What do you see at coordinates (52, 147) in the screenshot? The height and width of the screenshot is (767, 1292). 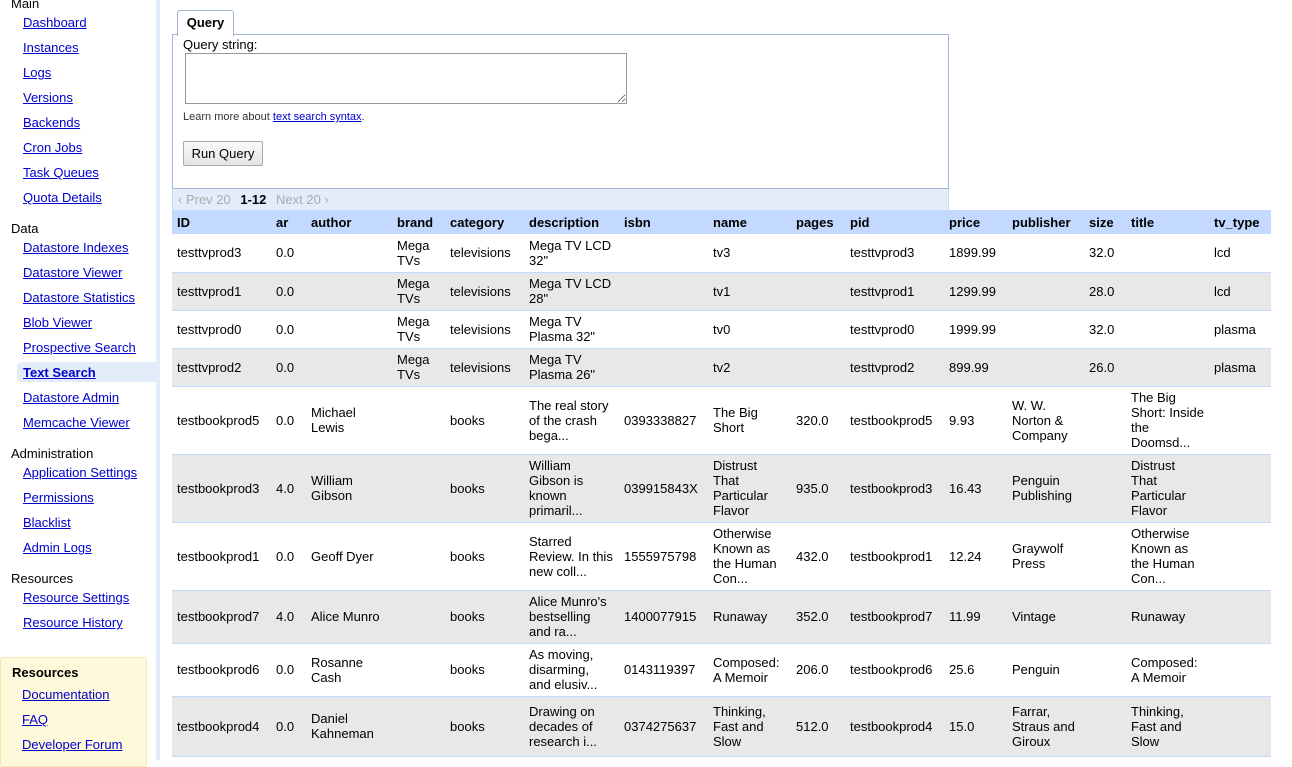 I see `sidebar-item-cron-jobs: Cron Jobs` at bounding box center [52, 147].